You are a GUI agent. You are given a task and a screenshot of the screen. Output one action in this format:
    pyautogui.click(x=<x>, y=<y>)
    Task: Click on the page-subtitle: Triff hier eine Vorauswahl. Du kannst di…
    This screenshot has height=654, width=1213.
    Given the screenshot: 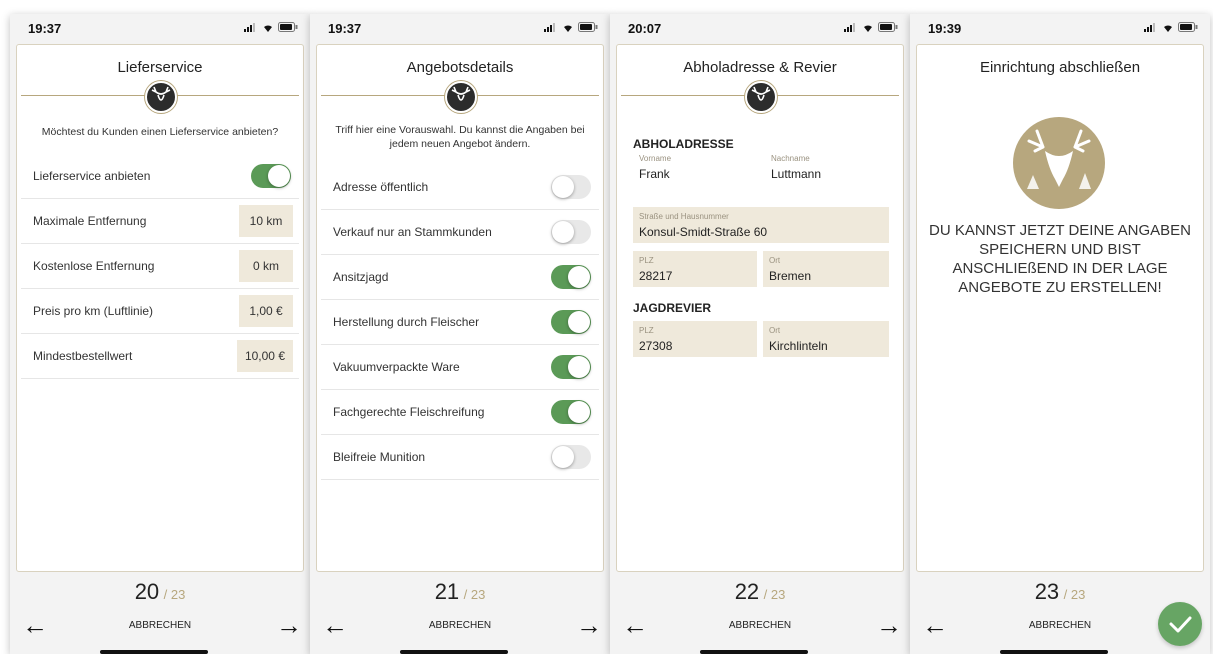 What is the action you would take?
    pyautogui.click(x=460, y=137)
    